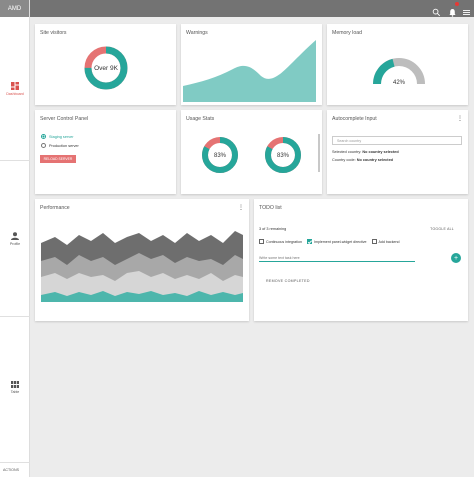  I want to click on sidebar: AMD Dashboard Profile Table ACTIONS, so click(15, 238).